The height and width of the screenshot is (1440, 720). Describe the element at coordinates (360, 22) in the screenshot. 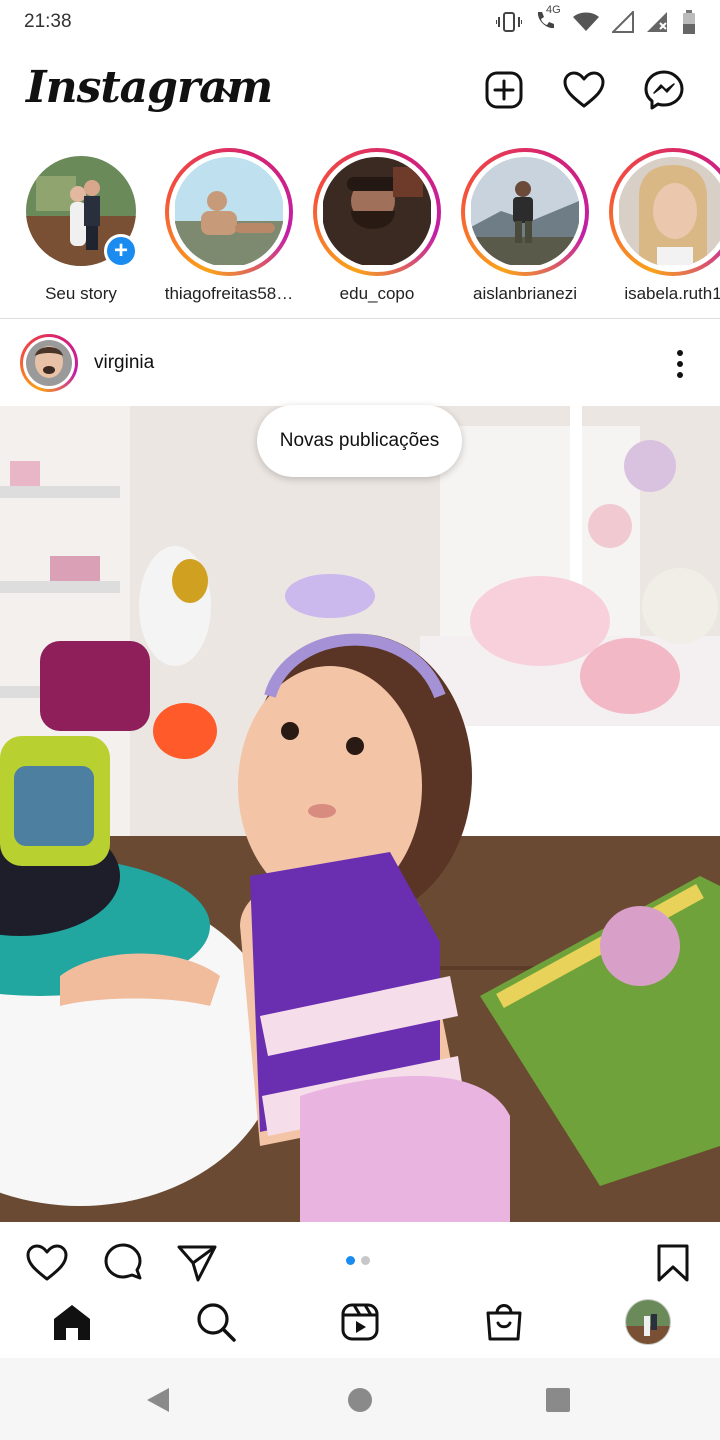

I see `status-bar: 21:38 4G` at that location.